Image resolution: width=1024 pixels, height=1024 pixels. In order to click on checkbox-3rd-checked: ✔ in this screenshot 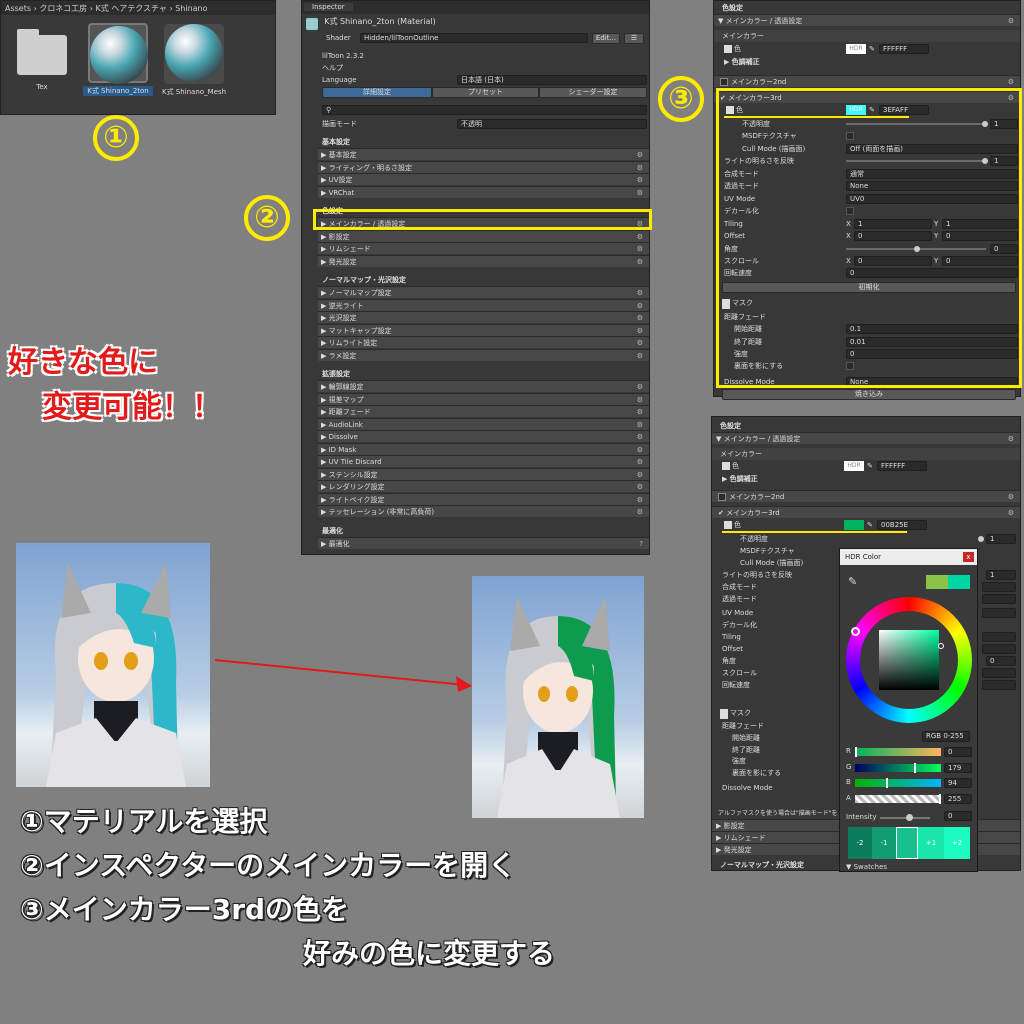, I will do `click(722, 513)`.